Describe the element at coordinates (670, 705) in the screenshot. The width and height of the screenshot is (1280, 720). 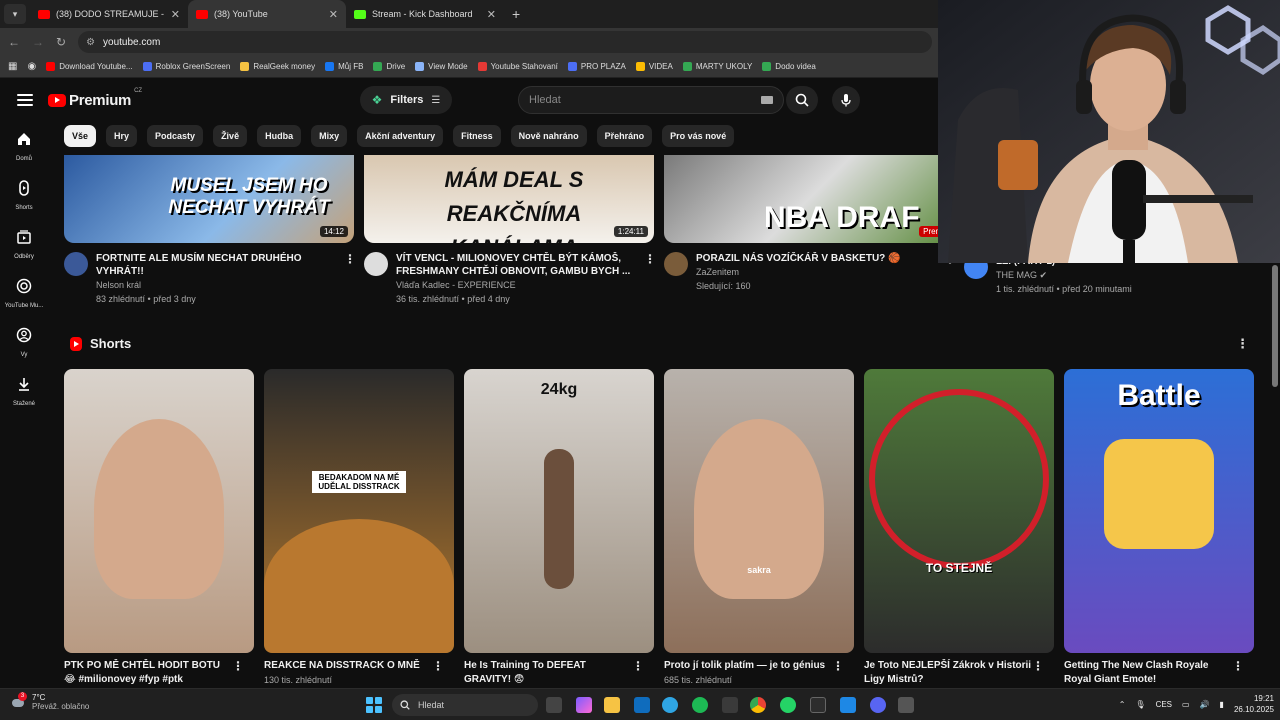
I see `edge-icon` at that location.